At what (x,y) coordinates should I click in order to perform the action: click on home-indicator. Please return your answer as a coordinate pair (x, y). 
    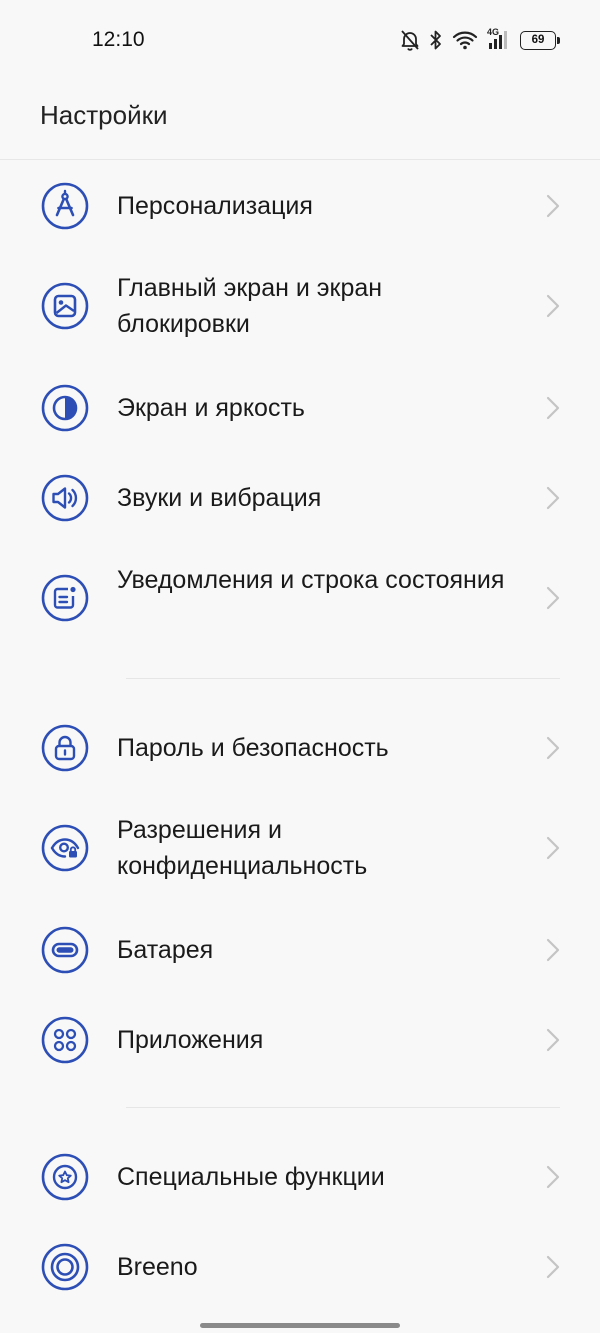
    Looking at the image, I should click on (300, 1325).